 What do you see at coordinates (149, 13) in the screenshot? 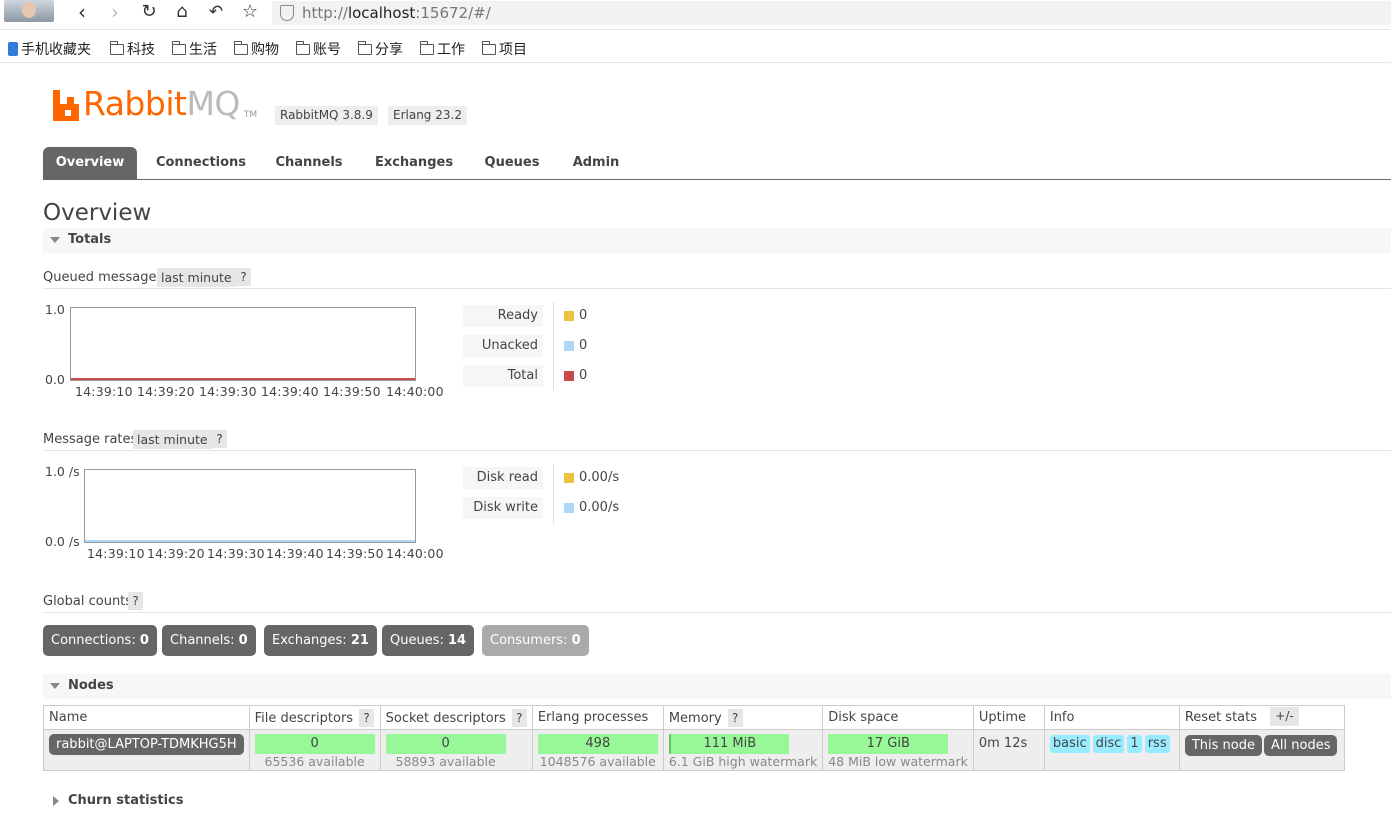
I see `reload-icon: ↻` at bounding box center [149, 13].